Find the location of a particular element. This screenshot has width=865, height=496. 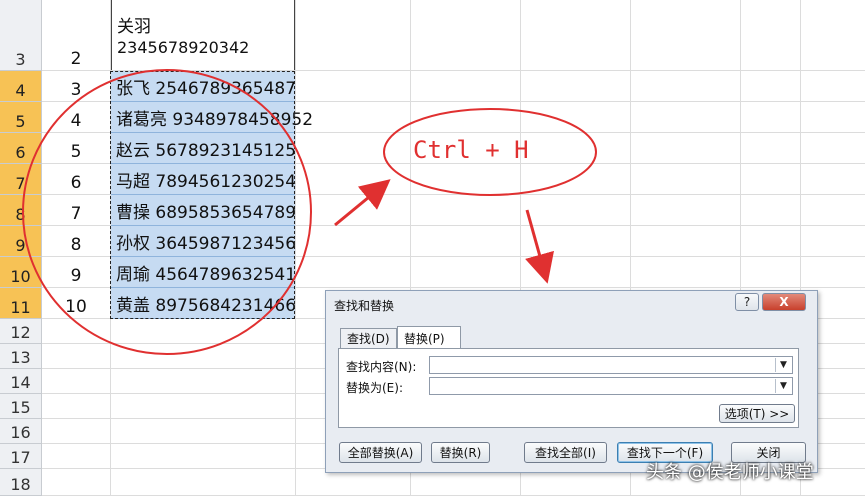

cell-b: 5 is located at coordinates (76, 148).